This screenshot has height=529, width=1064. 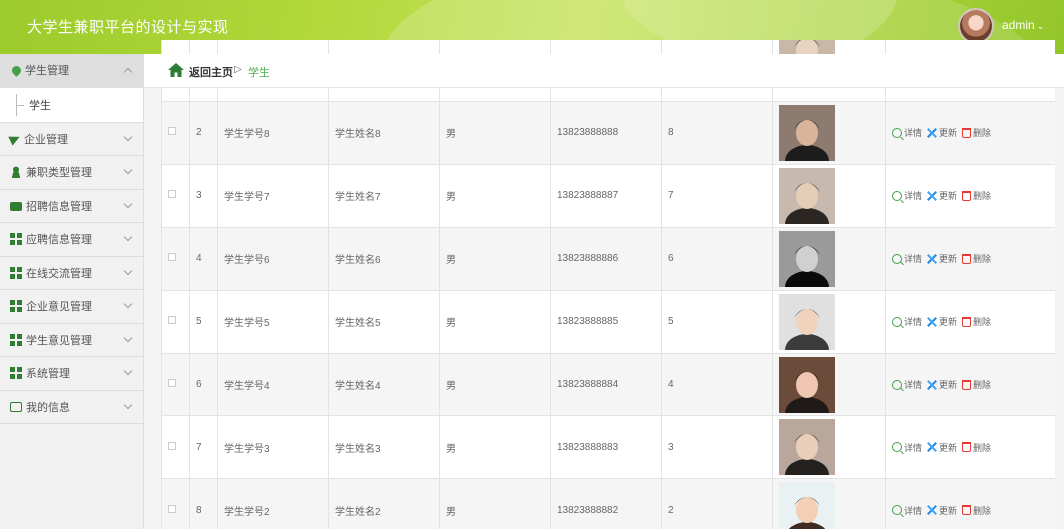 What do you see at coordinates (1041, 26) in the screenshot?
I see `chevron-down-icon: ⌄` at bounding box center [1041, 26].